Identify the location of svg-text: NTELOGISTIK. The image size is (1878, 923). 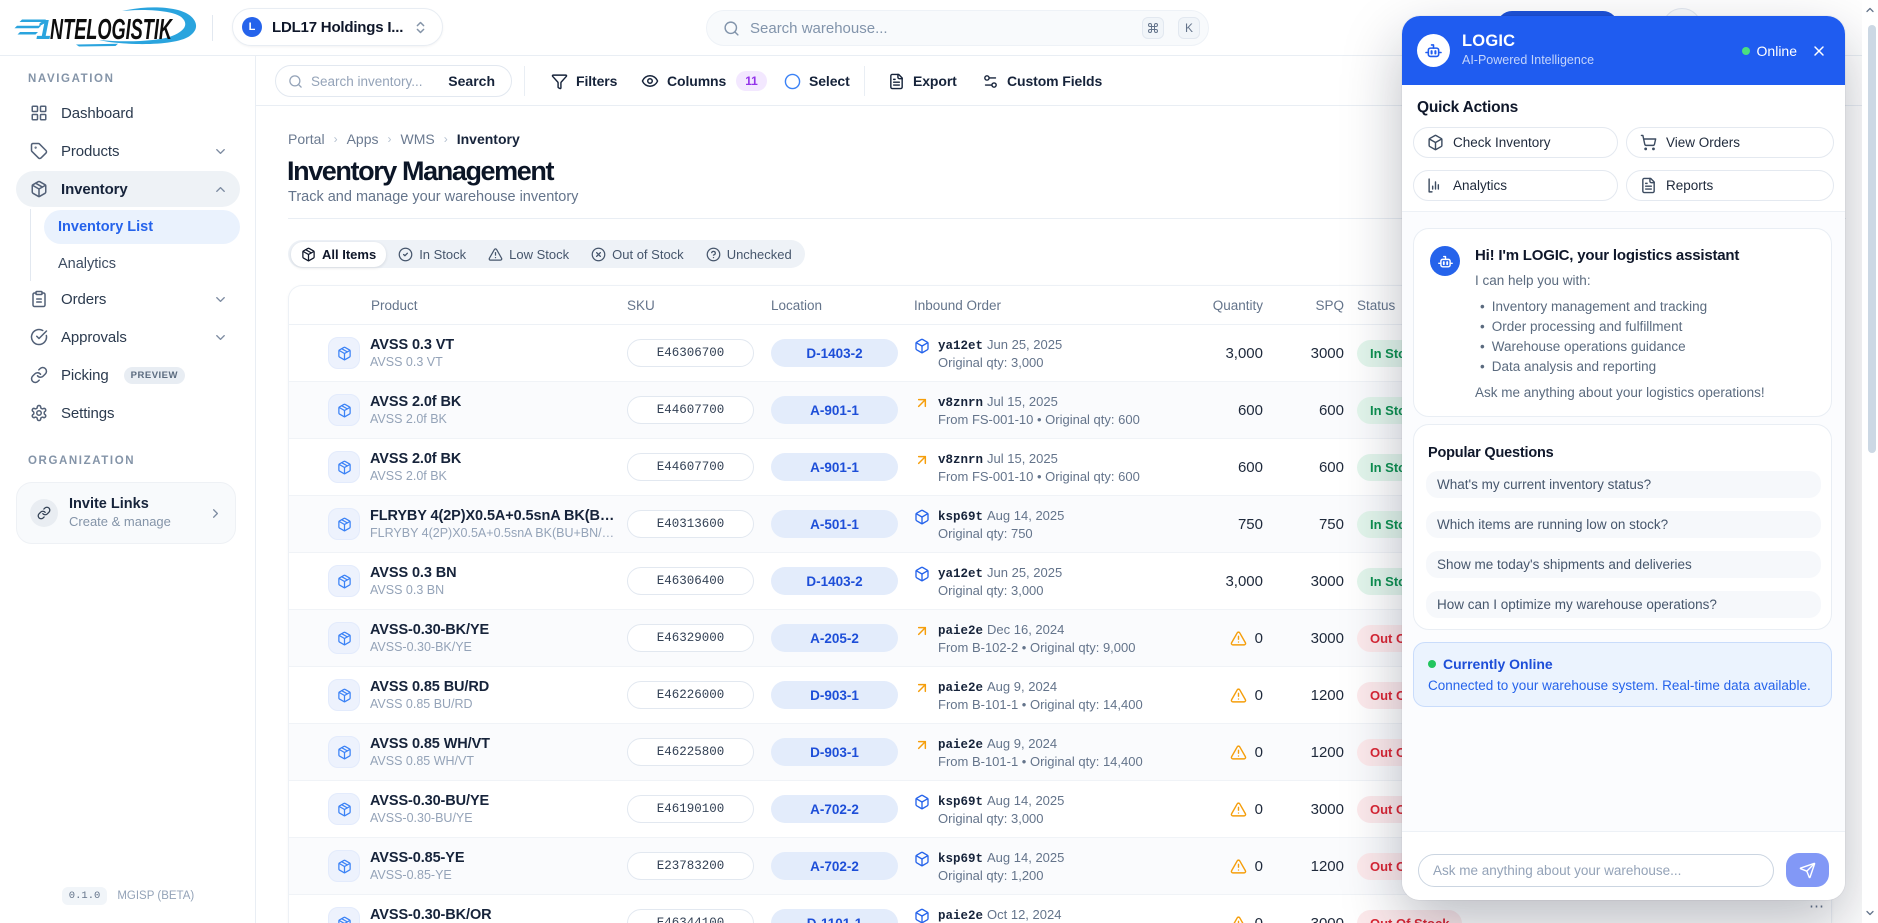
(111, 30).